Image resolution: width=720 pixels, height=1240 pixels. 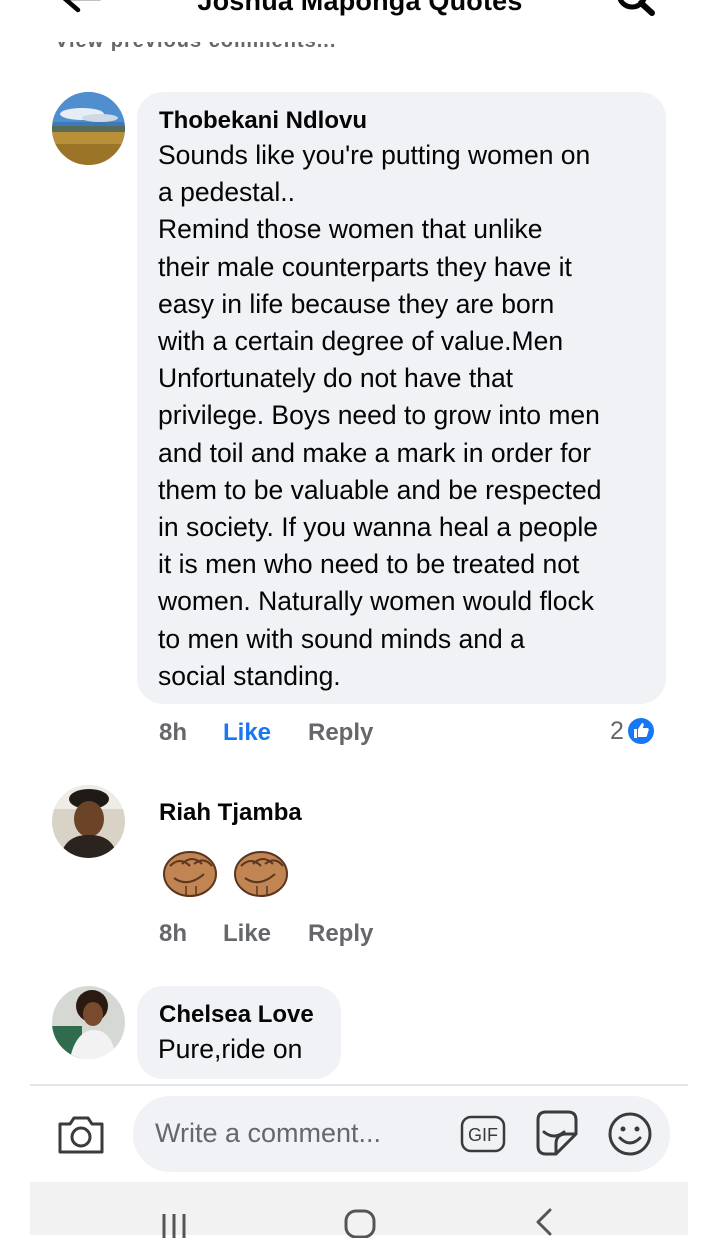 I want to click on gif-icon: GIF, so click(x=483, y=1134).